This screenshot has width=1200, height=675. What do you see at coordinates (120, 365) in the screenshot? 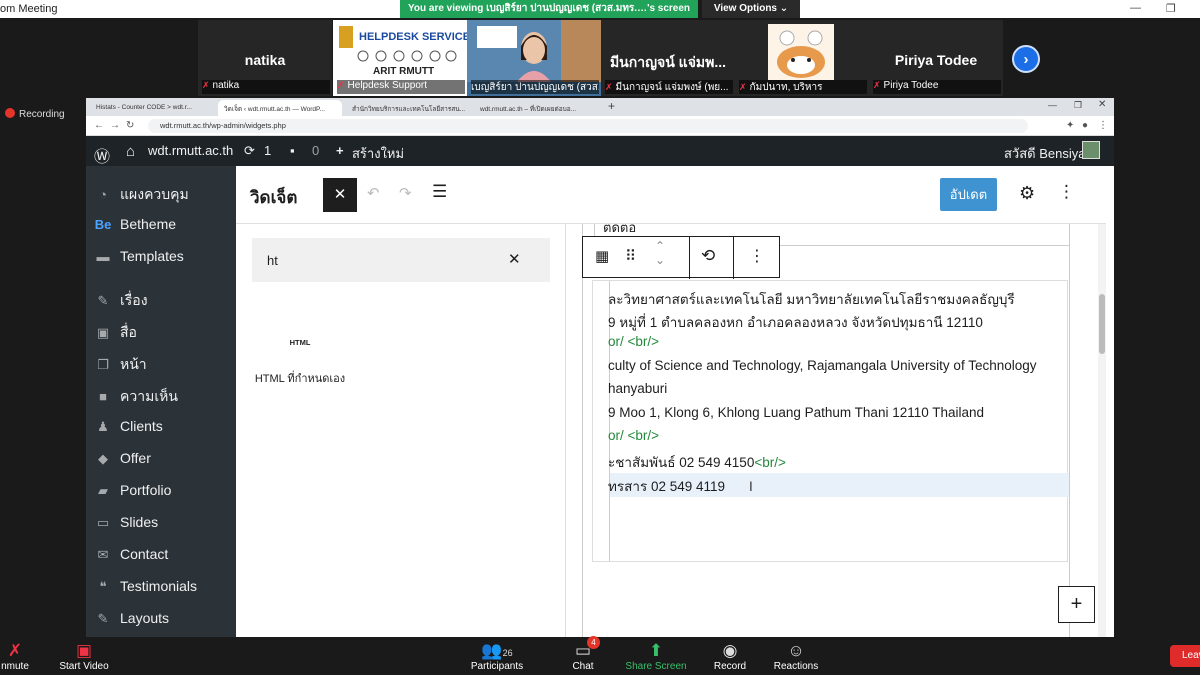
I see `sidebar-item-หน้า: ❐ หน้า` at bounding box center [120, 365].